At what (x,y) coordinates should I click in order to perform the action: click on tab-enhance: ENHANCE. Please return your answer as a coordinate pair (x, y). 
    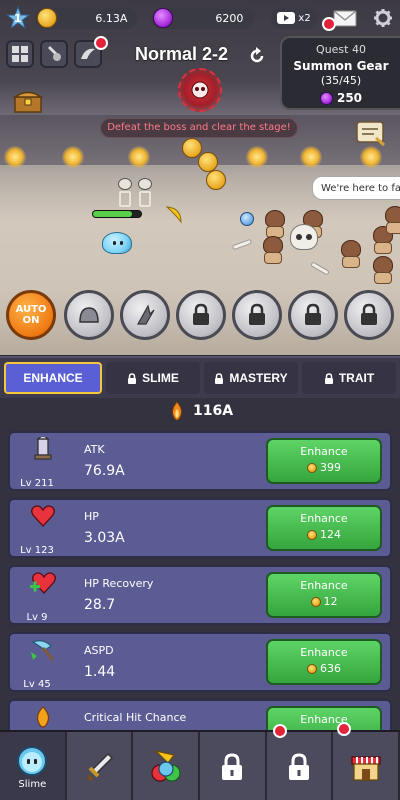
    Looking at the image, I should click on (53, 378).